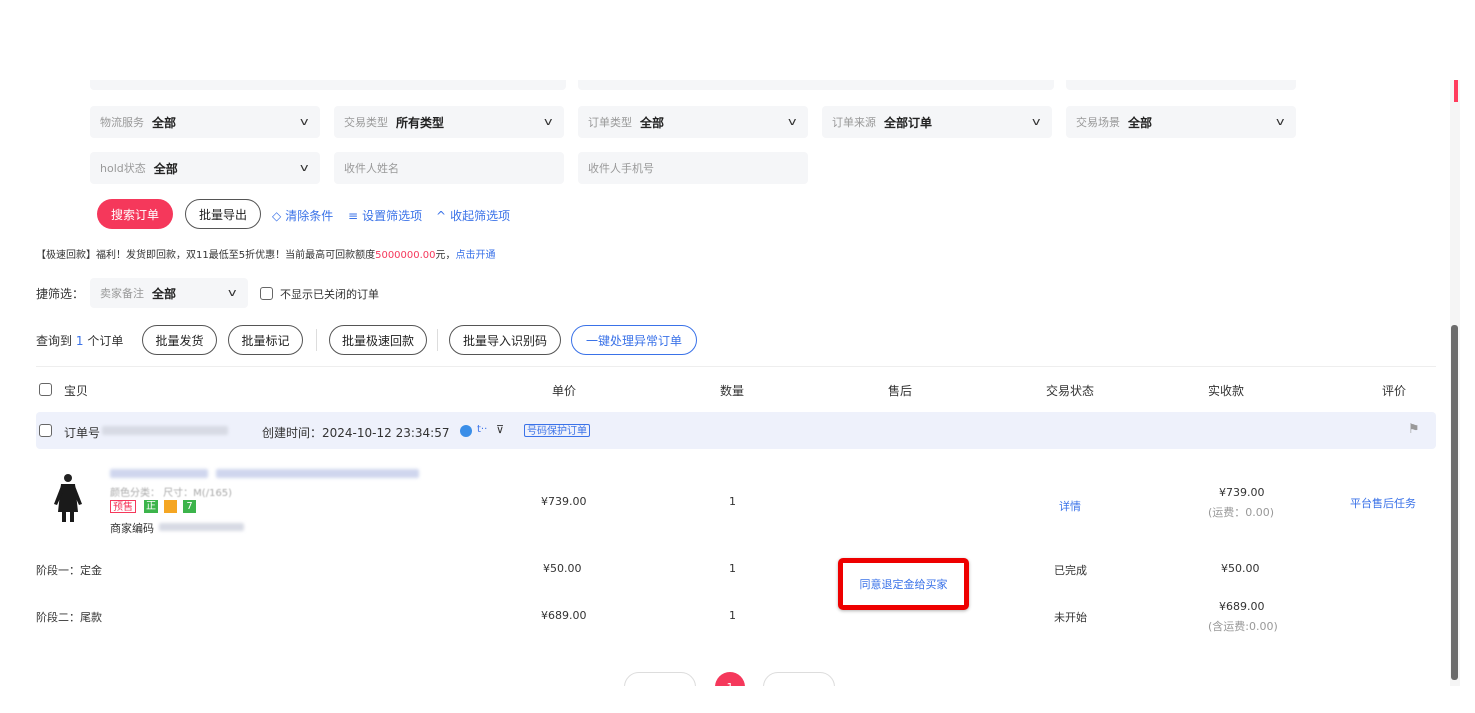 The height and width of the screenshot is (713, 1475). I want to click on collapse-filters-link: ^ 收起筛选项, so click(473, 215).